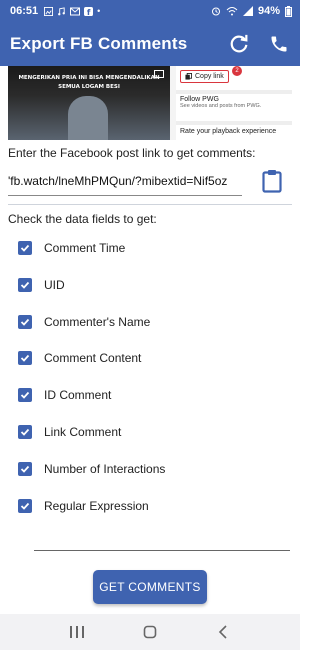 This screenshot has height=650, width=320. Describe the element at coordinates (54, 285) in the screenshot. I see `field-label: UID` at that location.